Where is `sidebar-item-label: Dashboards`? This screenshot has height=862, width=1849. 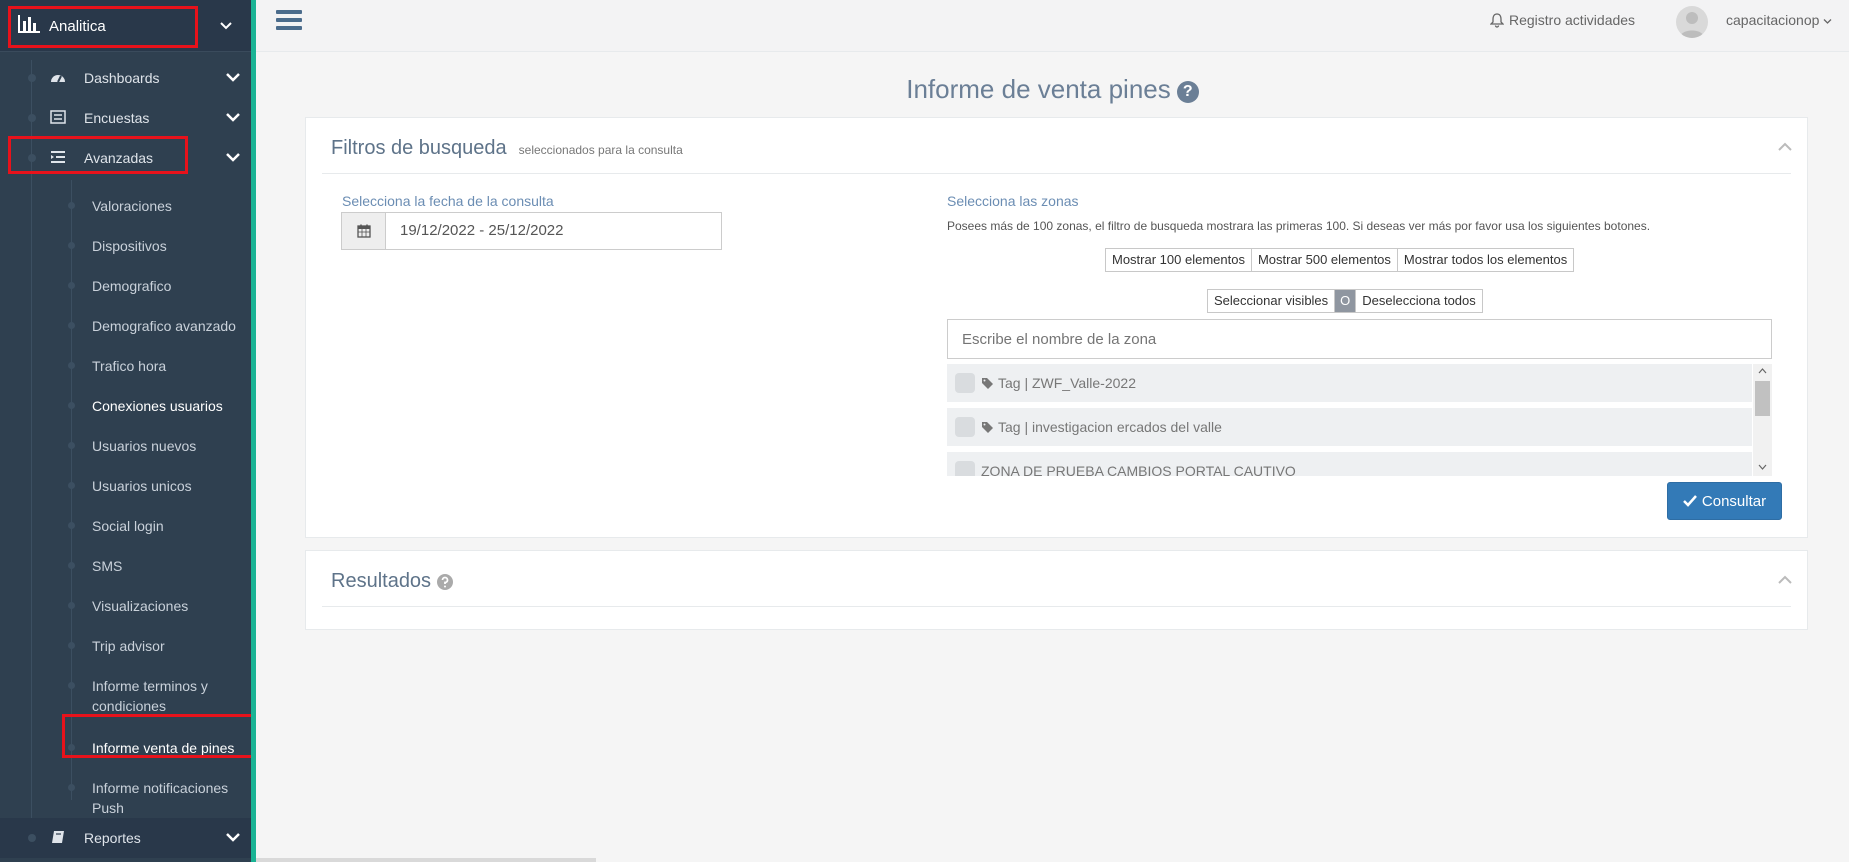 sidebar-item-label: Dashboards is located at coordinates (122, 78).